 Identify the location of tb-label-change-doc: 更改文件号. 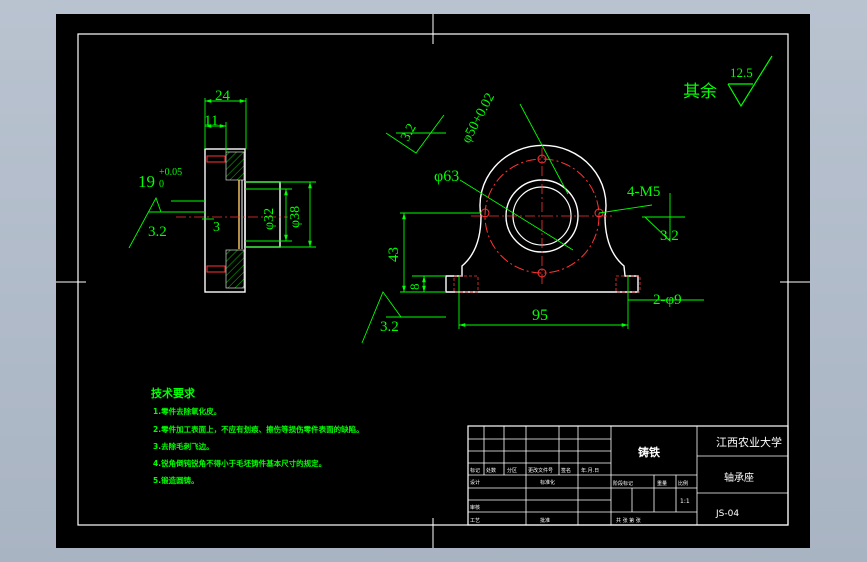
(540, 470).